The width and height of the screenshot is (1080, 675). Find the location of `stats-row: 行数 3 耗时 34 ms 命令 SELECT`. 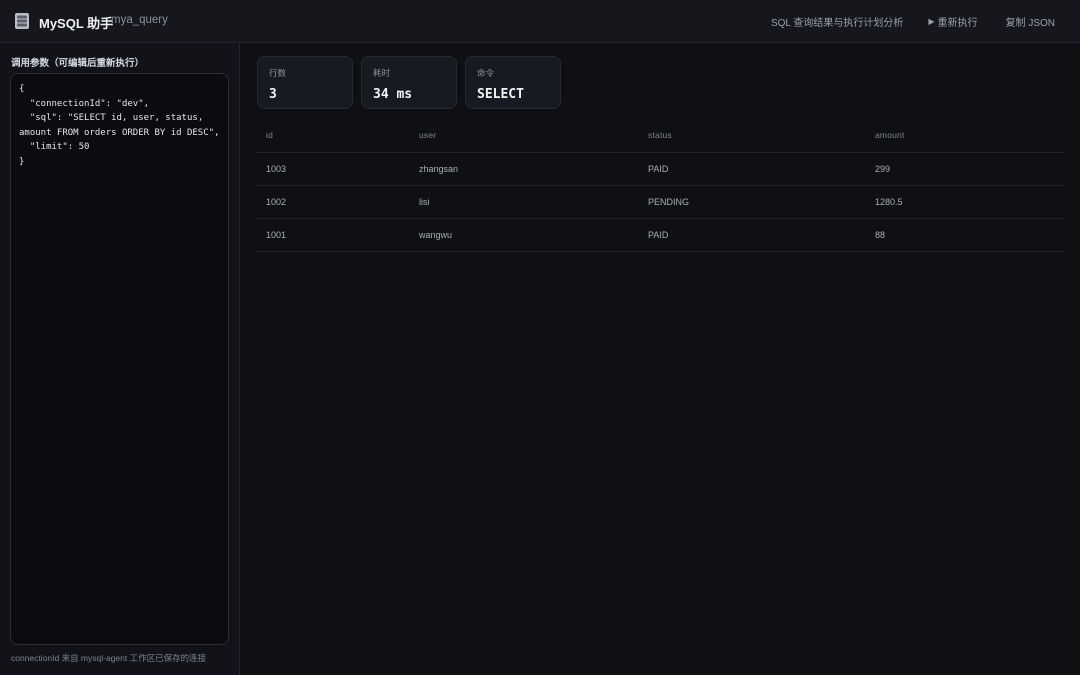

stats-row: 行数 3 耗时 34 ms 命令 SELECT is located at coordinates (409, 82).